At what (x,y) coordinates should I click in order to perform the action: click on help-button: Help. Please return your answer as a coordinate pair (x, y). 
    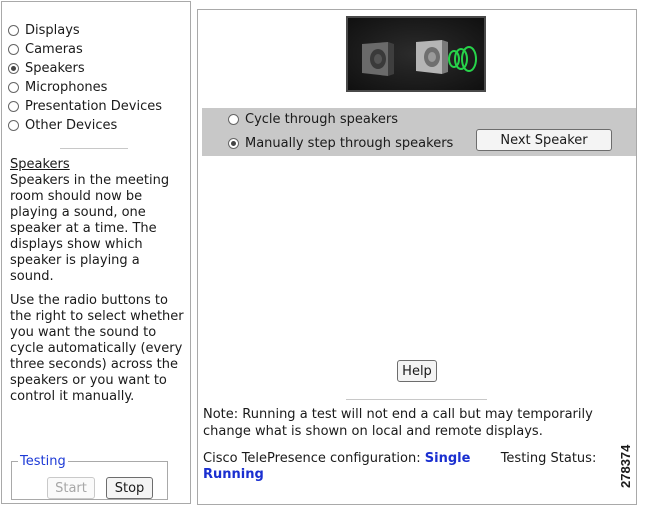
    Looking at the image, I should click on (417, 371).